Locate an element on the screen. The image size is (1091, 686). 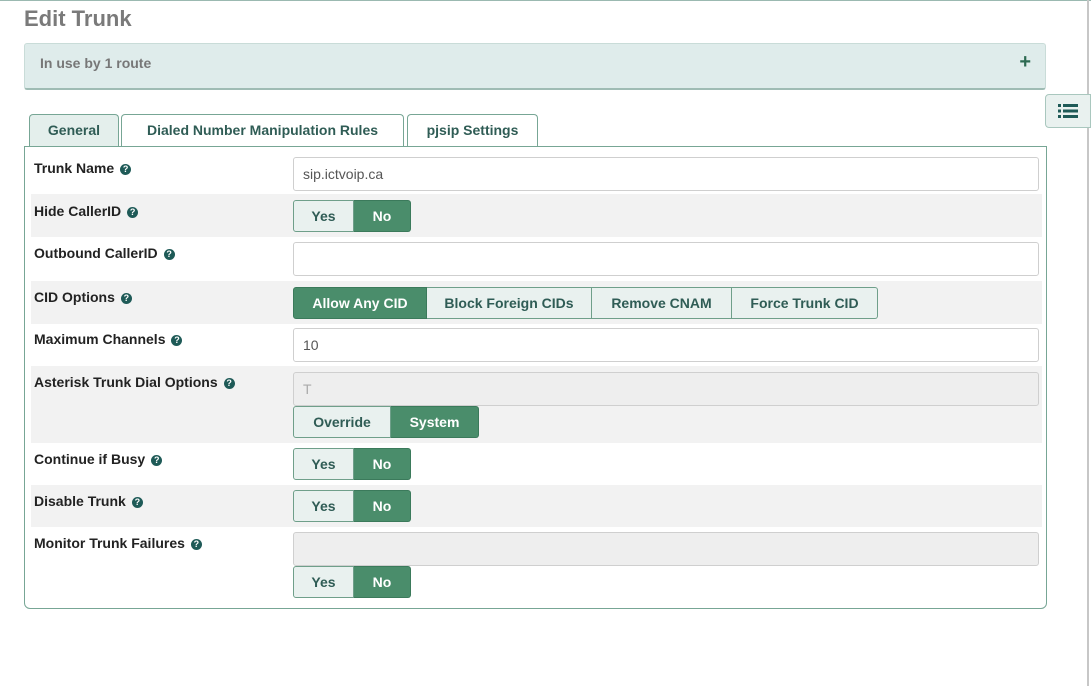
plus-icon: + is located at coordinates (1025, 62).